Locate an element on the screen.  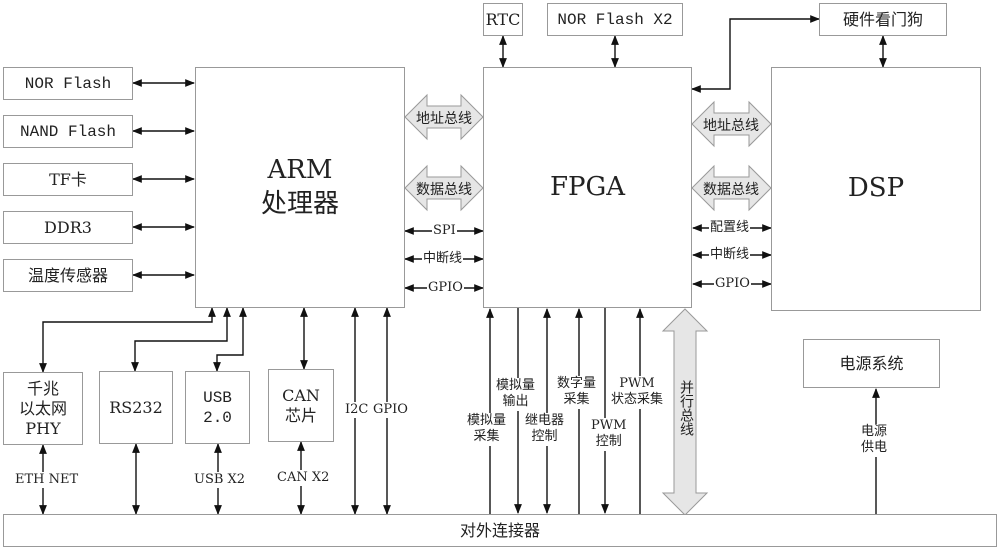
power-supply-label: 电源 供电 is located at coordinates (874, 440).